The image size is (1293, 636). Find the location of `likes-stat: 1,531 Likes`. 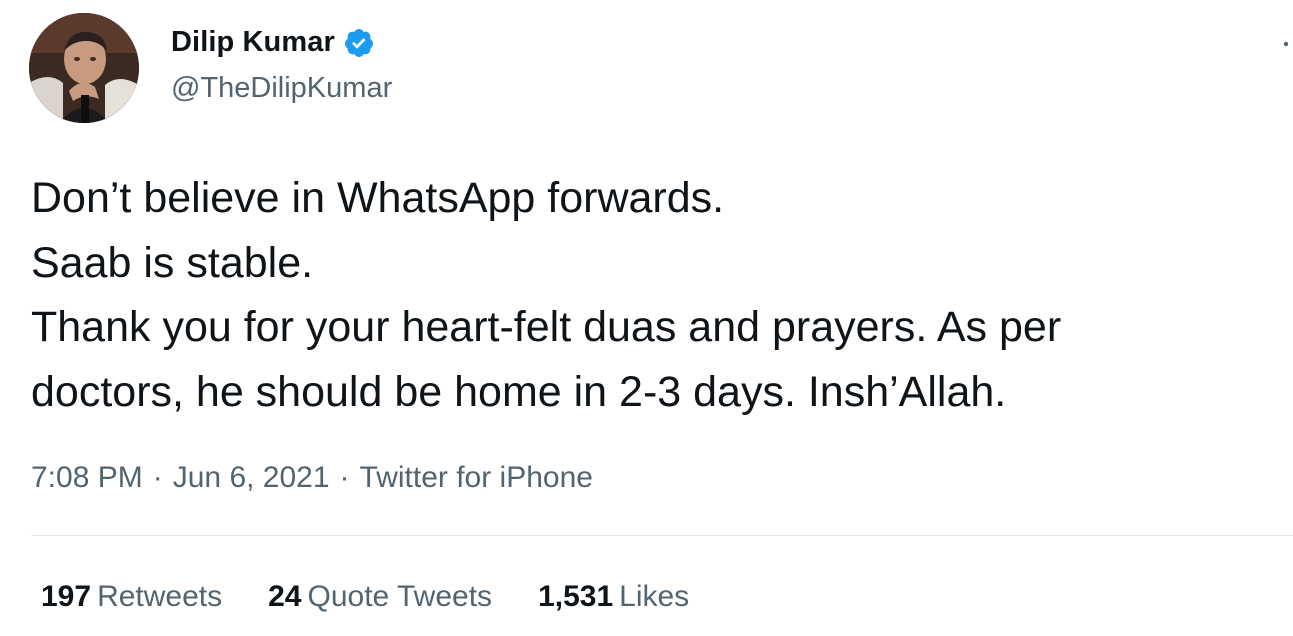

likes-stat: 1,531 Likes is located at coordinates (613, 597).